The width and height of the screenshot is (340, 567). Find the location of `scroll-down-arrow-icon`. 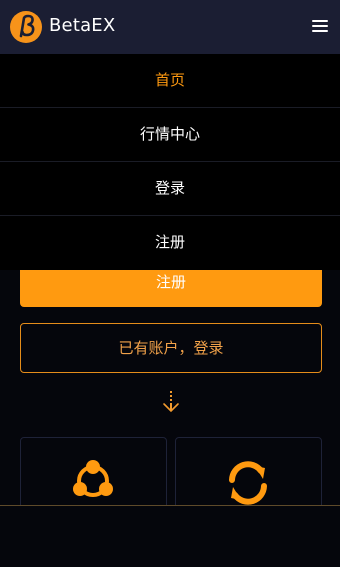

scroll-down-arrow-icon is located at coordinates (171, 402).